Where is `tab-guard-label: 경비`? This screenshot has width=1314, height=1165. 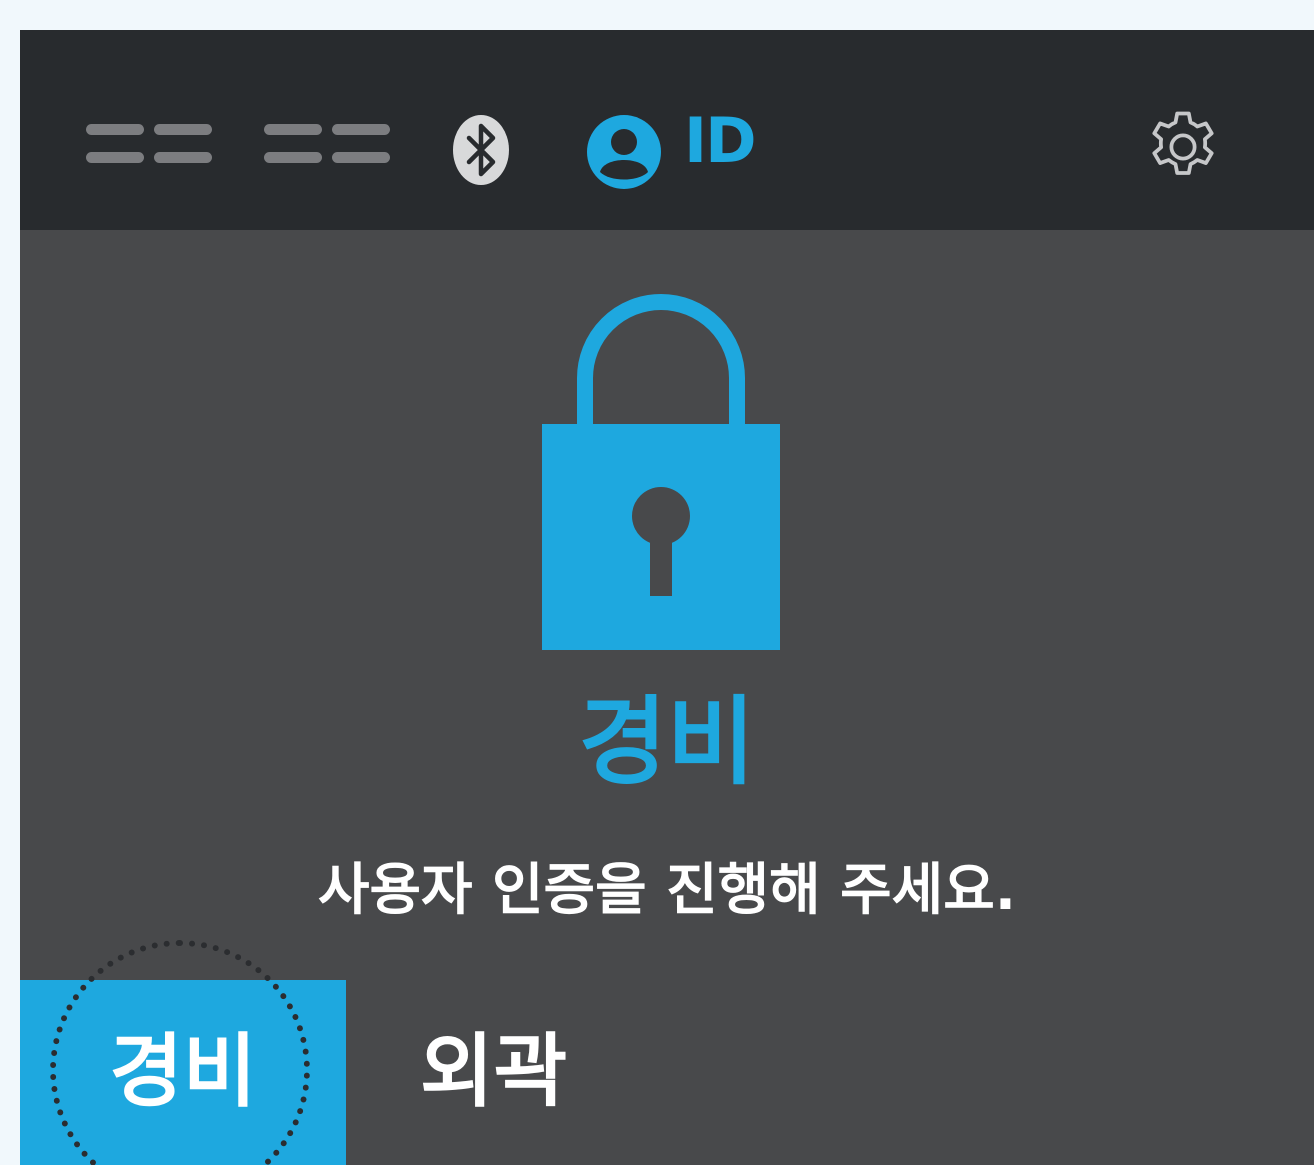 tab-guard-label: 경비 is located at coordinates (183, 1071).